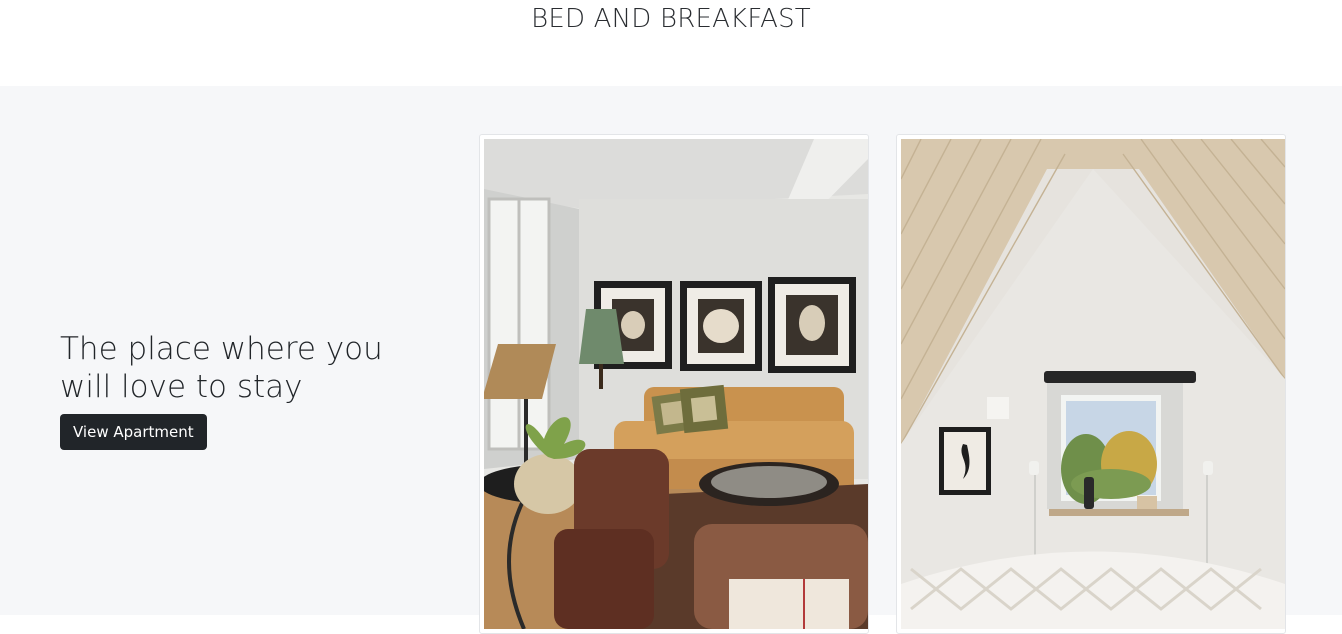  Describe the element at coordinates (671, 43) in the screenshot. I see `site-header: BED AND BREAKFAST` at that location.